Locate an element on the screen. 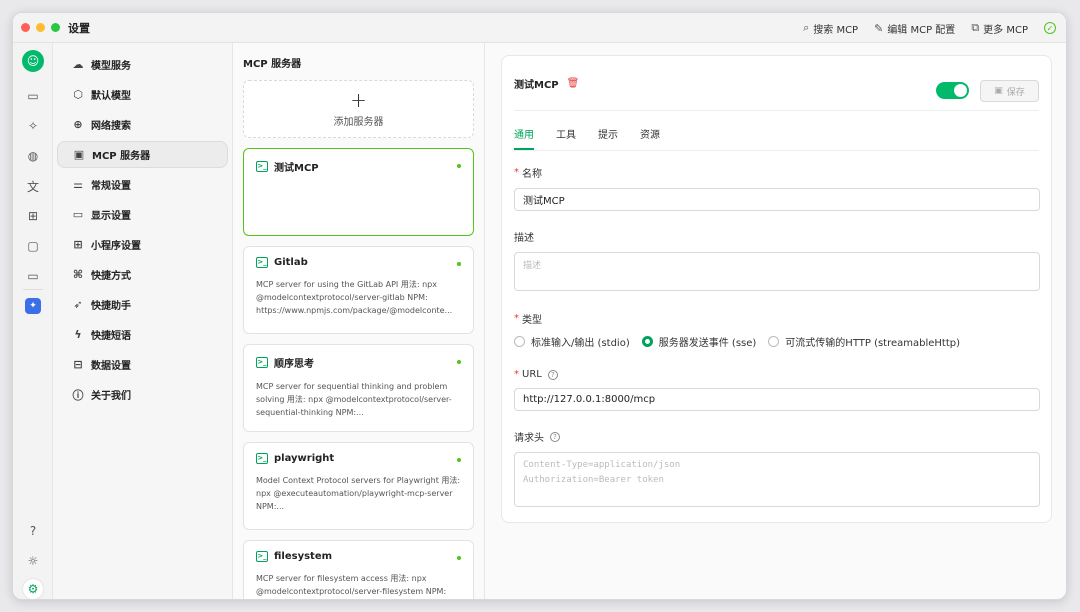 This screenshot has height=612, width=1080. nav-item-label: 快捷方式 is located at coordinates (111, 276).